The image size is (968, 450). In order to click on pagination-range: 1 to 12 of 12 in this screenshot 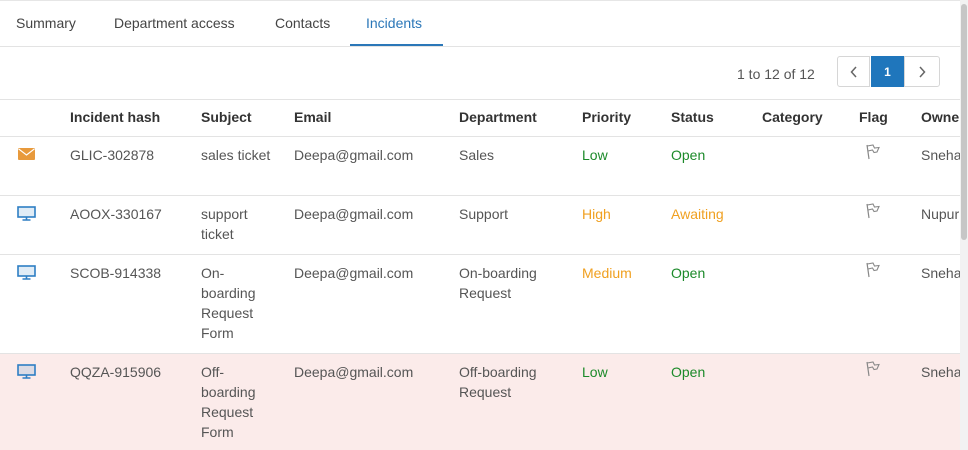, I will do `click(776, 74)`.